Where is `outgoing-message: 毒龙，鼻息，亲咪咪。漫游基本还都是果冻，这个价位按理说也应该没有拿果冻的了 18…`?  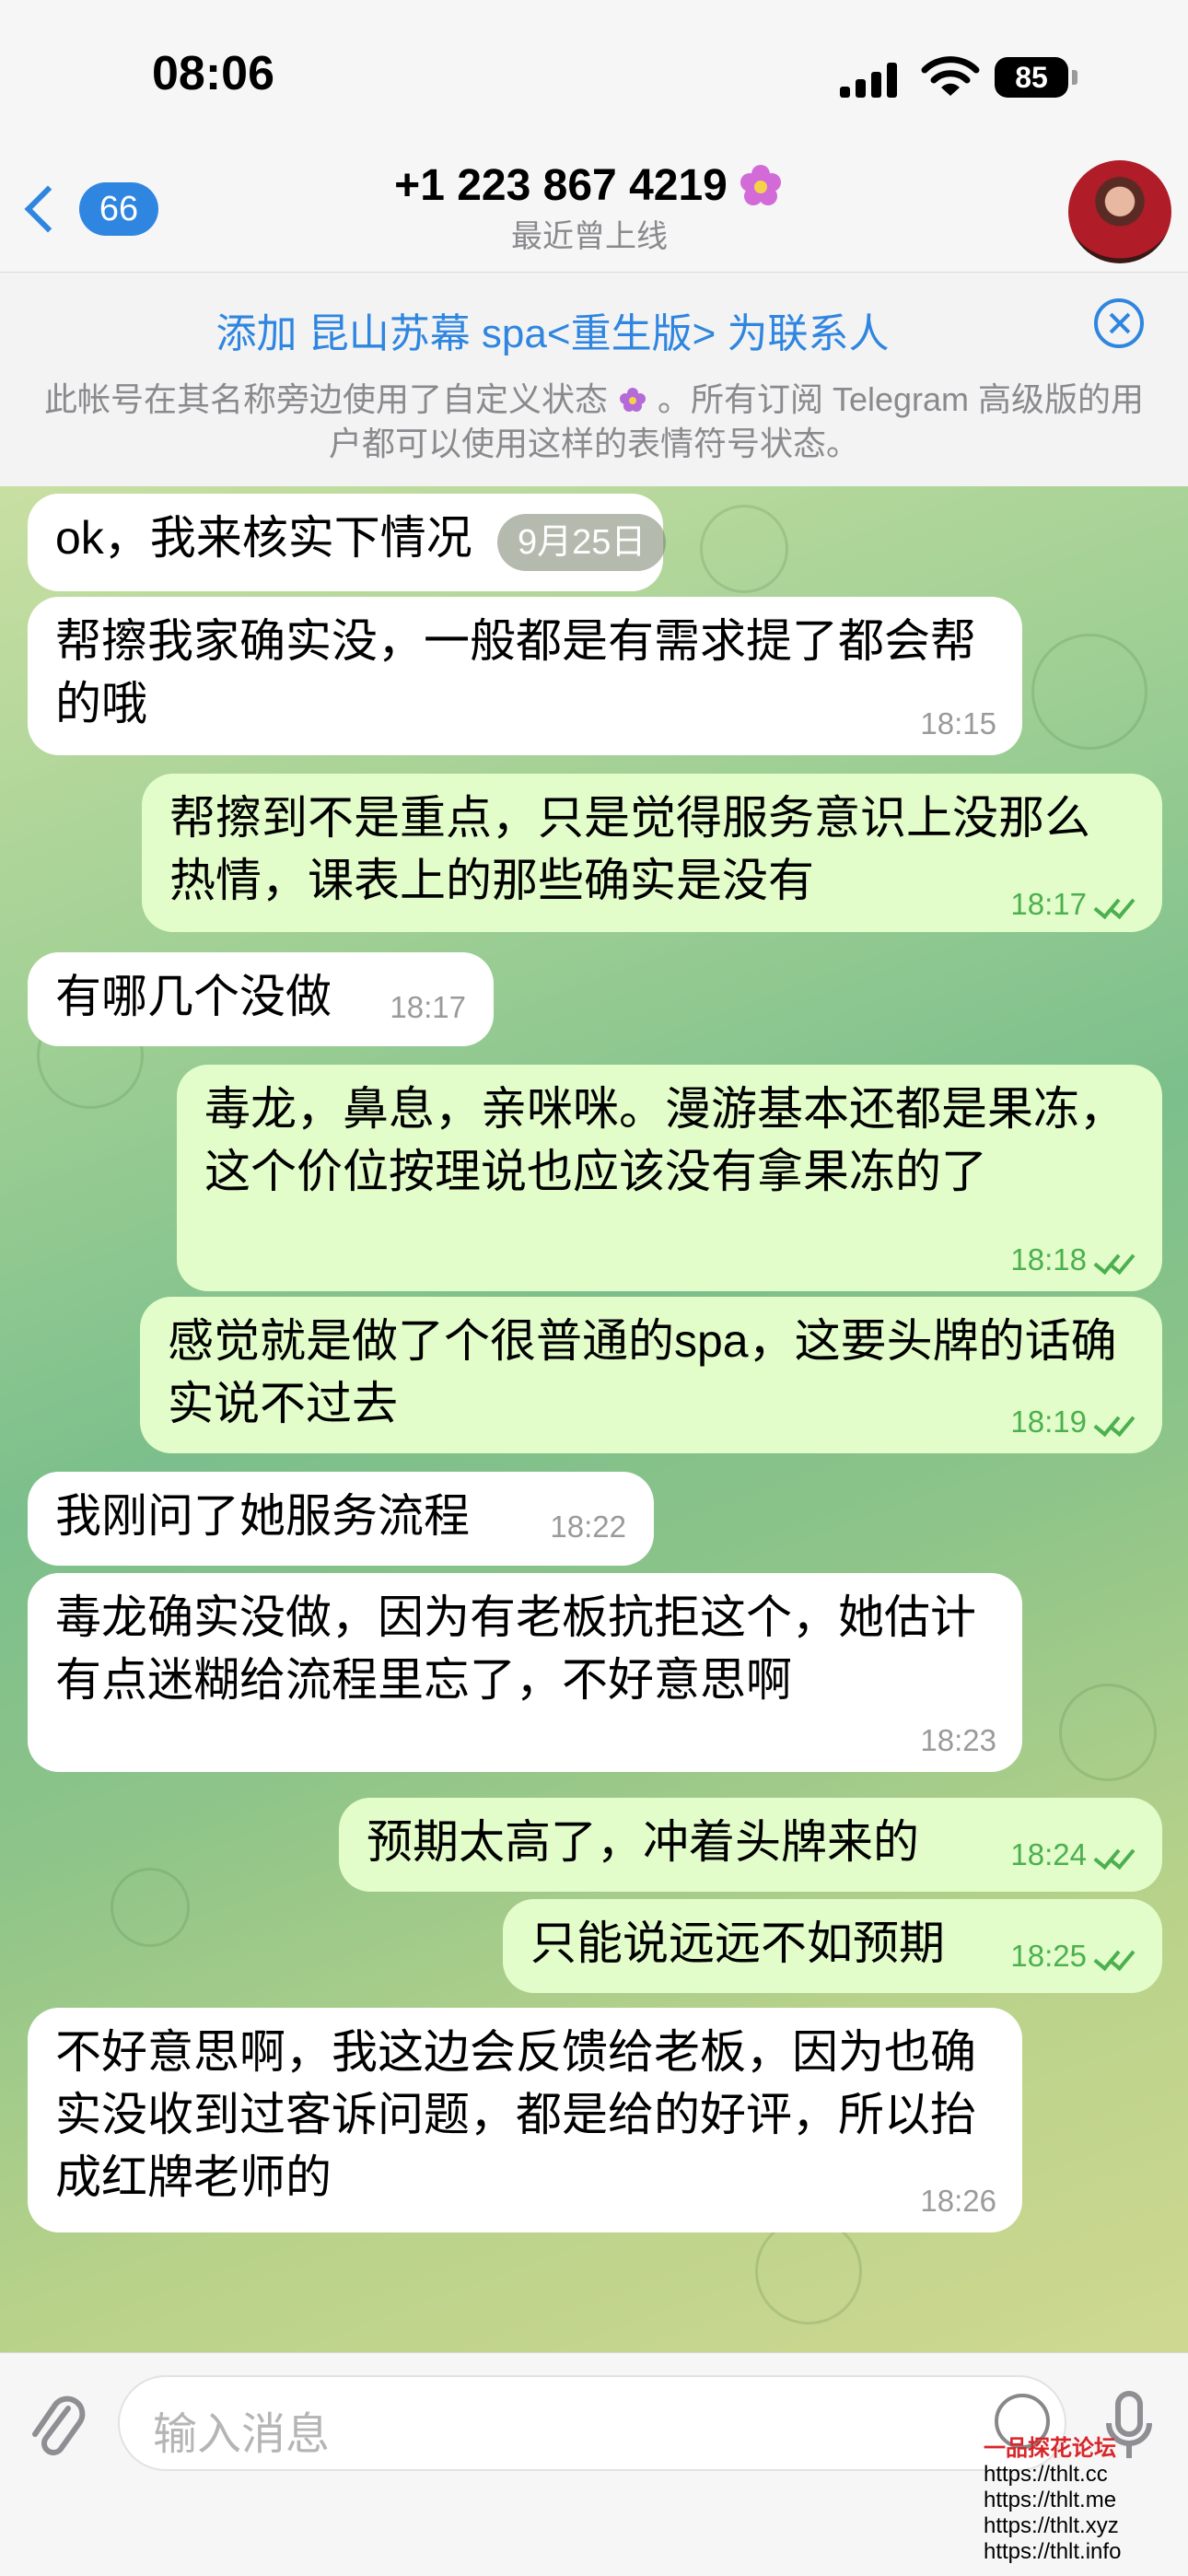
outgoing-message: 毒龙，鼻息，亲咪咪。漫游基本还都是果冻，这个价位按理说也应该没有拿果冻的了 18… is located at coordinates (669, 1178).